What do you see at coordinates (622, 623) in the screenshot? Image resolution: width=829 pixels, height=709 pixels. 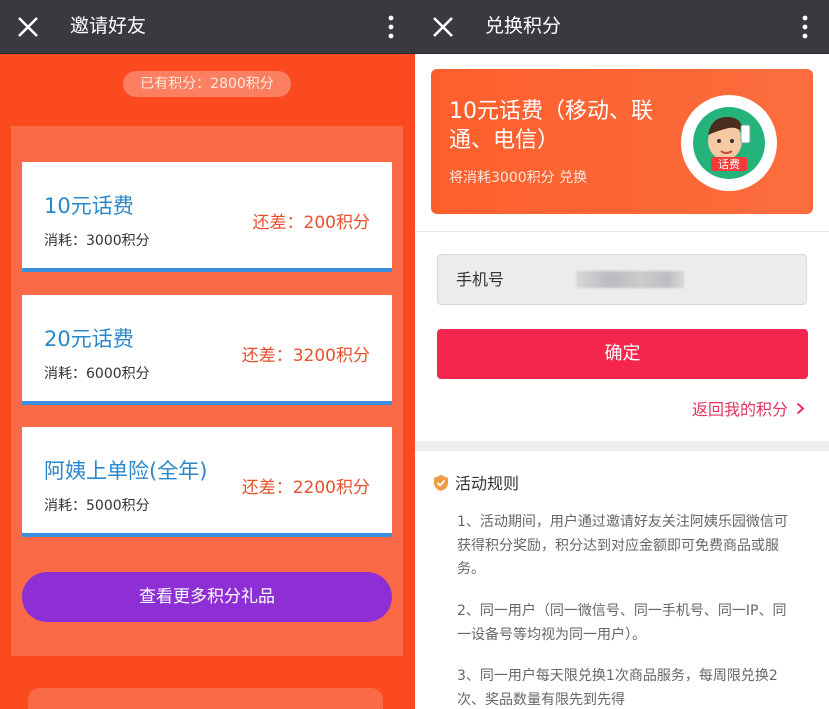 I see `rule-item: 2、同一用户（同一微信号、同一手机号、同一IP、同一设备号等均视为同一用户）。` at bounding box center [622, 623].